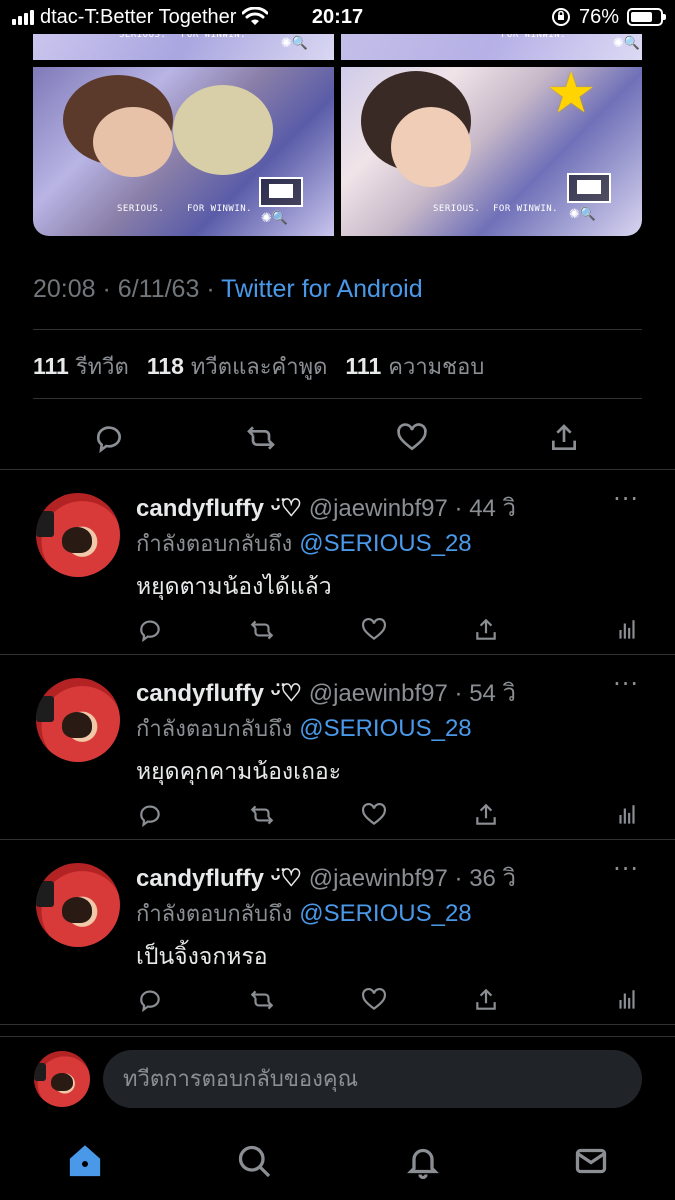 The height and width of the screenshot is (1200, 675). What do you see at coordinates (254, 1161) in the screenshot?
I see `tab-search` at bounding box center [254, 1161].